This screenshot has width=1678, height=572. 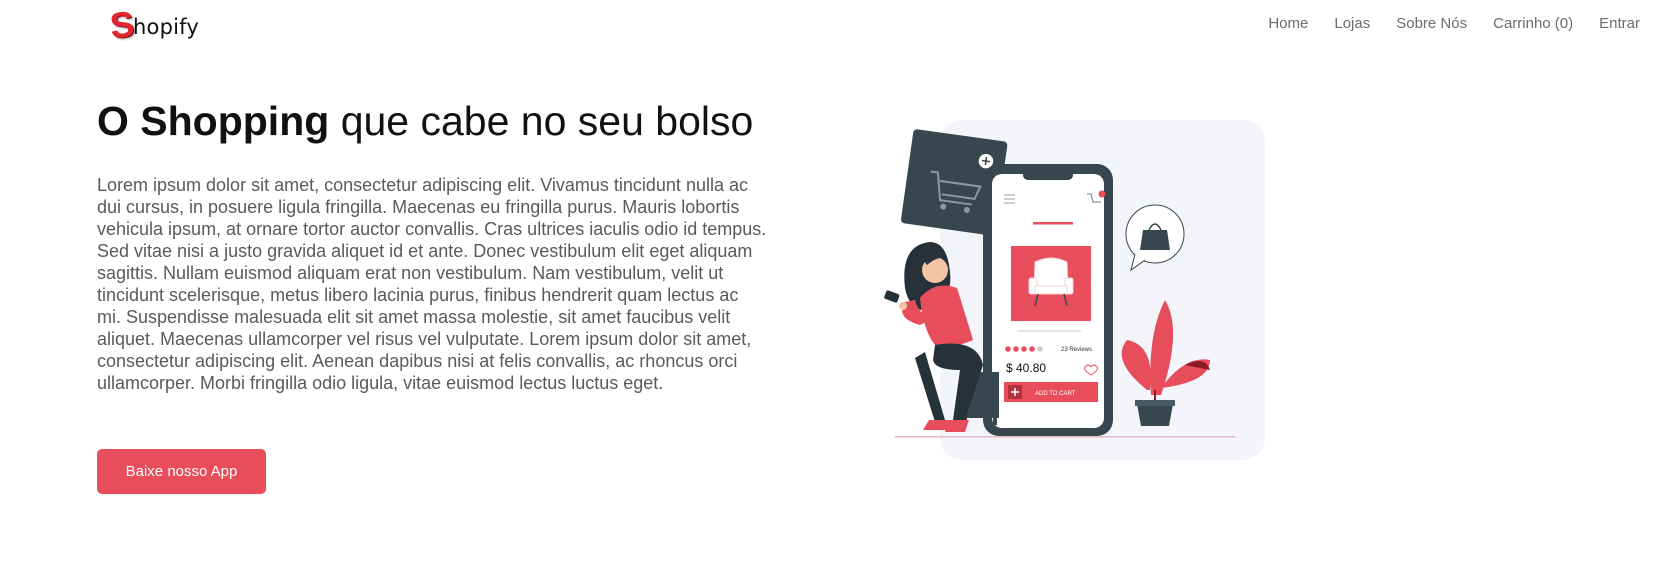 What do you see at coordinates (1026, 368) in the screenshot?
I see `product-price: $ 40.80` at bounding box center [1026, 368].